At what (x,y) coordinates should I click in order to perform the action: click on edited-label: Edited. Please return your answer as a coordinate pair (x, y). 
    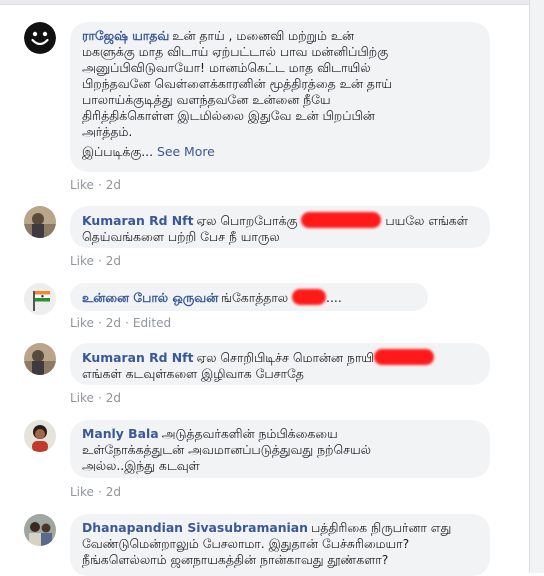
    Looking at the image, I should click on (152, 323).